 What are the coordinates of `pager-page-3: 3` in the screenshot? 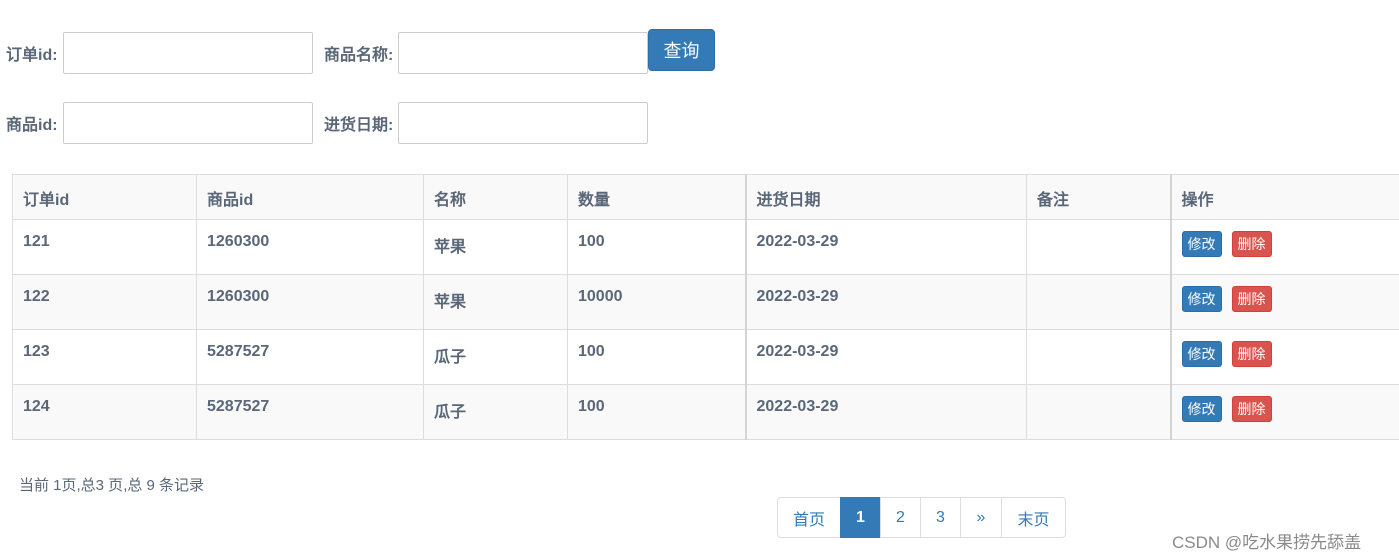 It's located at (940, 517).